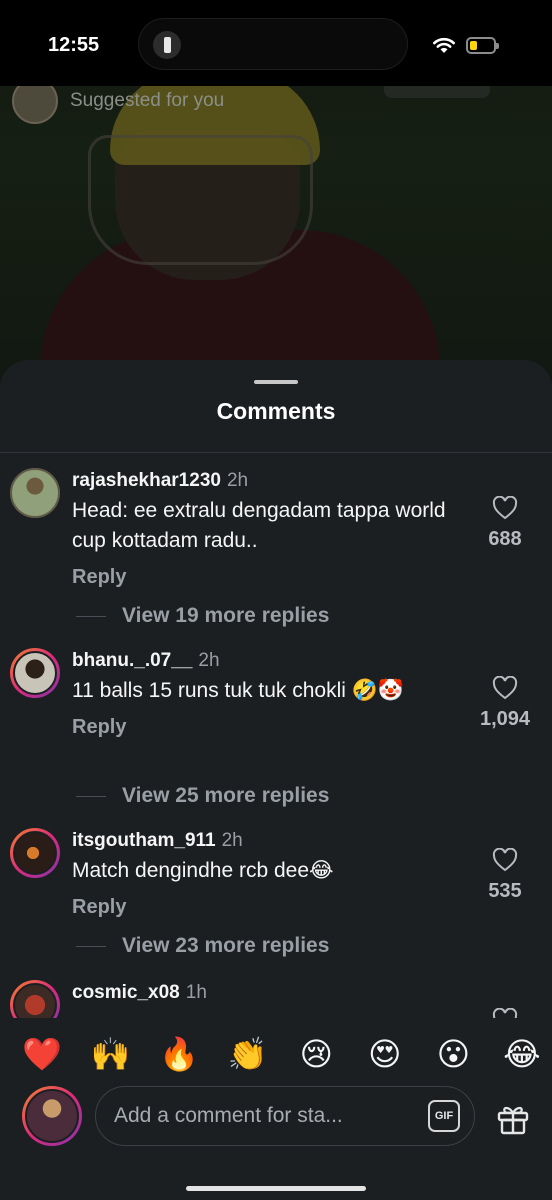 This screenshot has width=552, height=1200. What do you see at coordinates (132, 660) in the screenshot?
I see `comment-username: bhanu._.07__` at bounding box center [132, 660].